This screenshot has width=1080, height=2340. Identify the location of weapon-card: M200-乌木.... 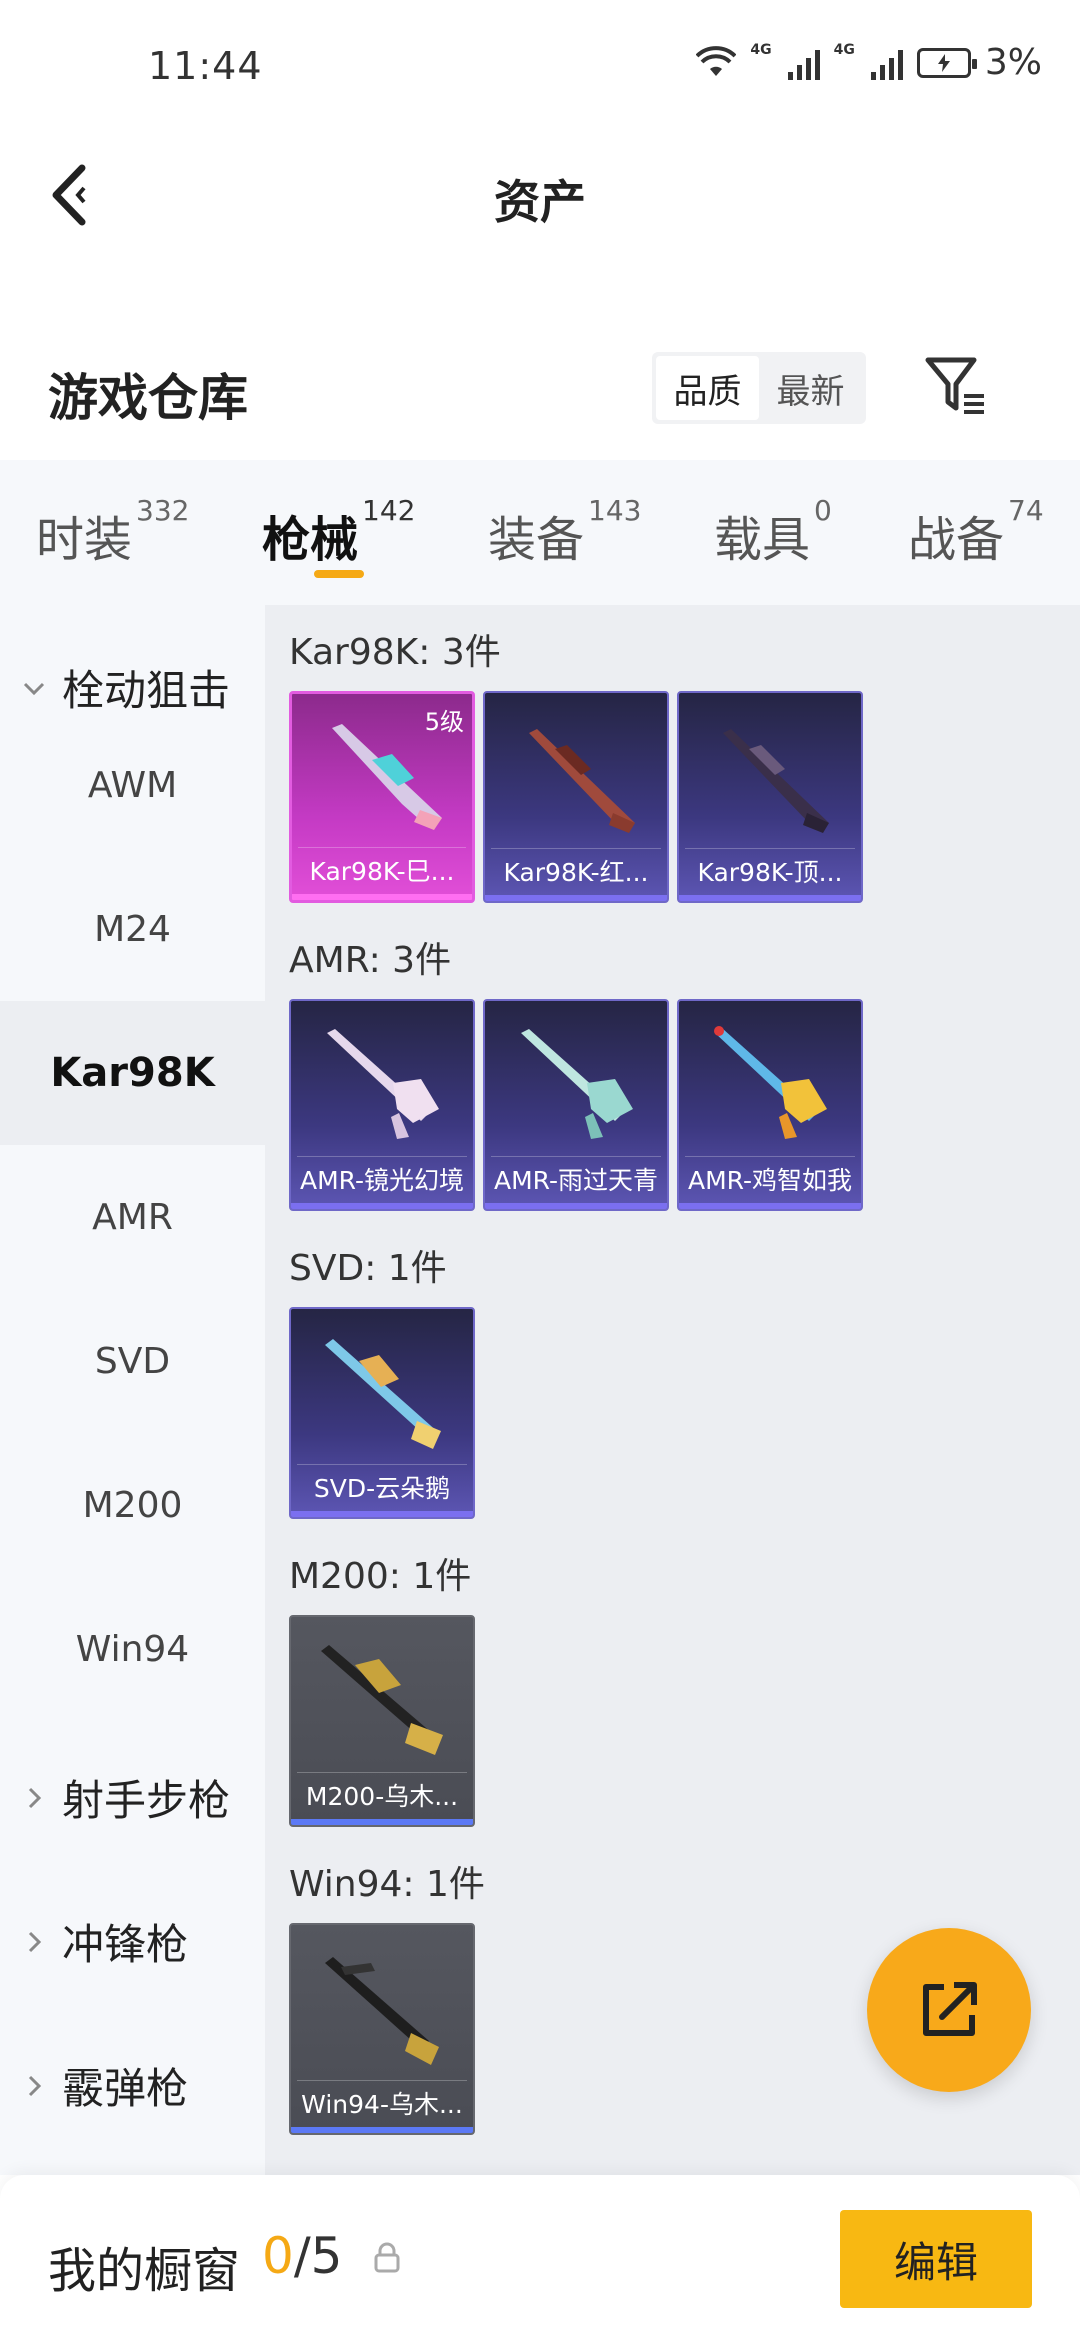
(382, 1721).